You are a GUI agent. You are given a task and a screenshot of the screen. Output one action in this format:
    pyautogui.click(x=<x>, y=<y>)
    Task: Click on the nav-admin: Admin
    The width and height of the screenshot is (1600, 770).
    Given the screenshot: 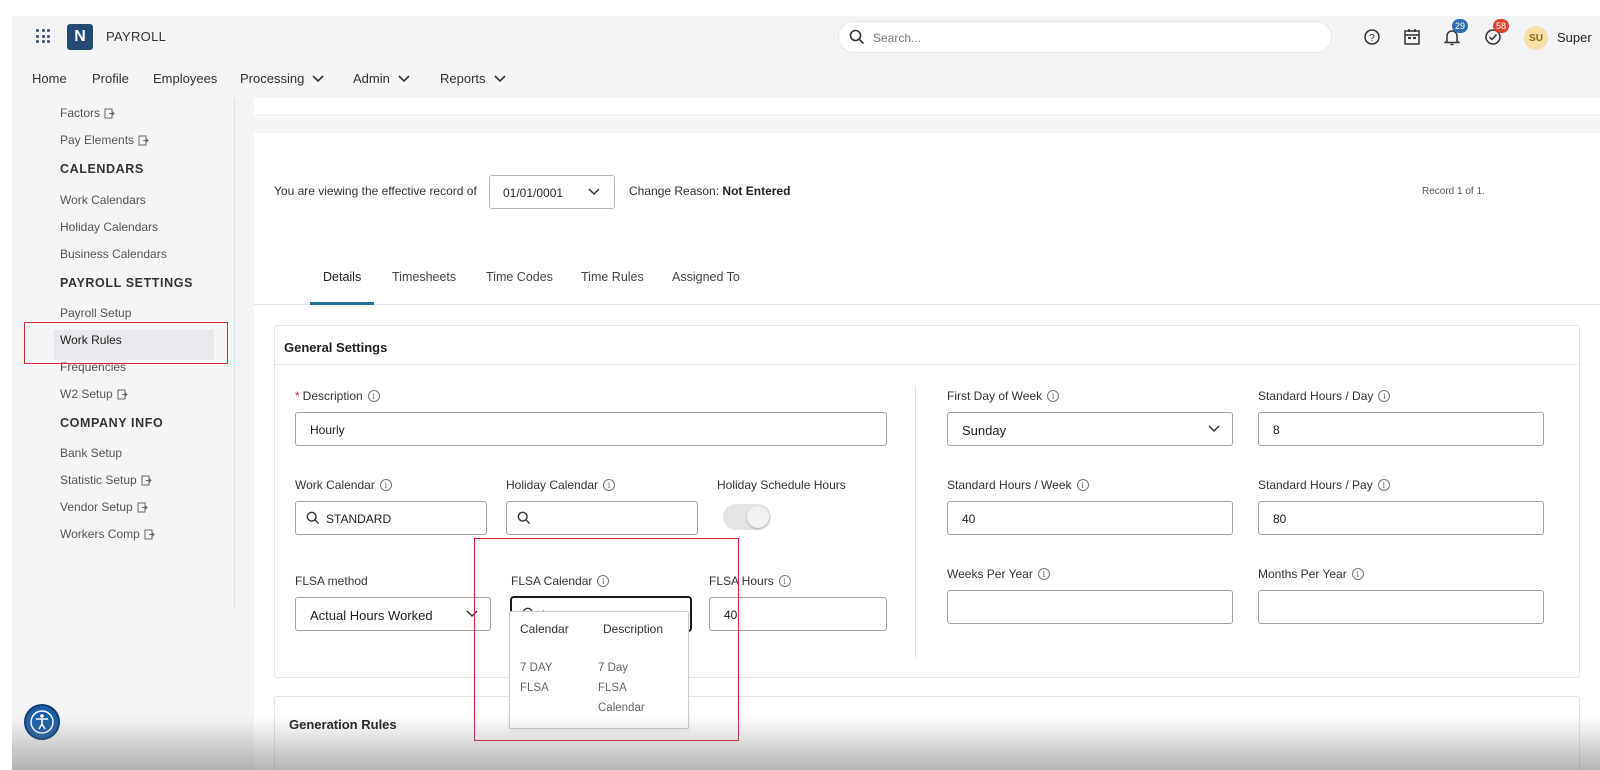 What is the action you would take?
    pyautogui.click(x=381, y=78)
    